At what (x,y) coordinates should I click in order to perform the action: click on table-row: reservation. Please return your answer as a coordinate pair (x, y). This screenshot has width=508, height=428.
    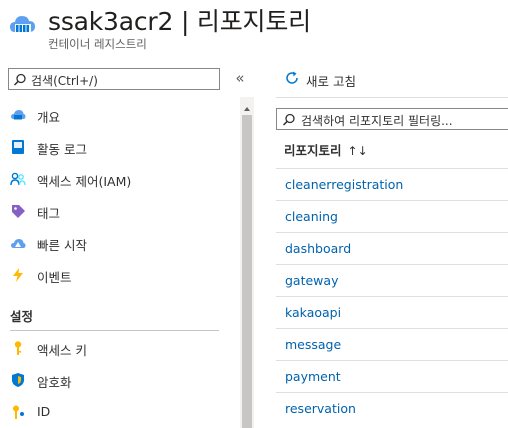
    Looking at the image, I should click on (392, 408).